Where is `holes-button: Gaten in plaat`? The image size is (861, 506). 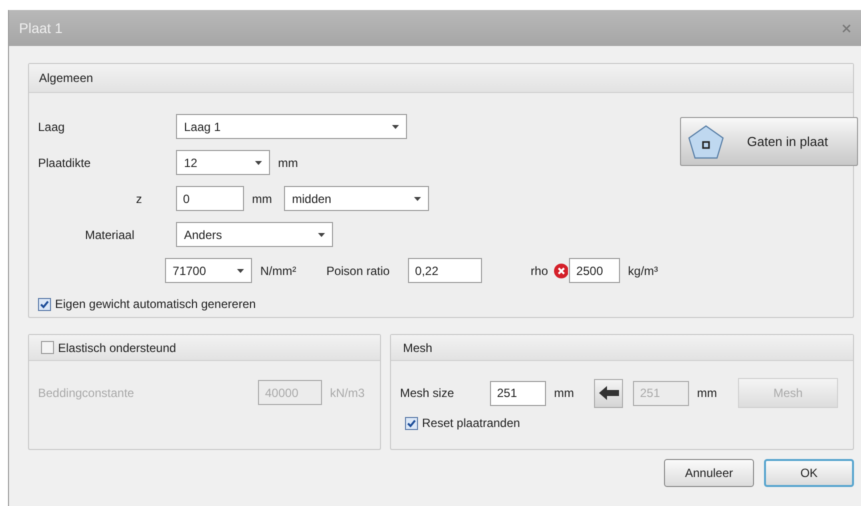 holes-button: Gaten in plaat is located at coordinates (769, 141).